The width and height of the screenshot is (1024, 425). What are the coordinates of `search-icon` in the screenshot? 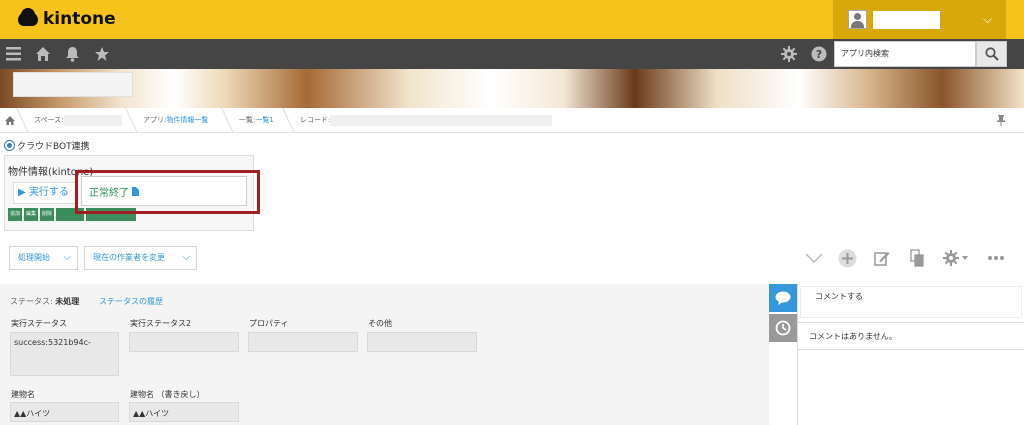 It's located at (992, 54).